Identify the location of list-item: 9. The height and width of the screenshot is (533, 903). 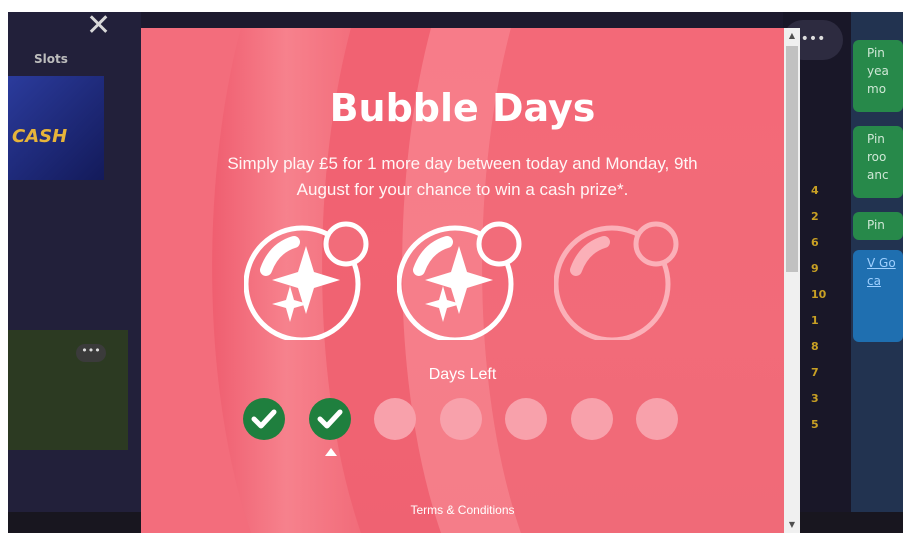
(815, 268).